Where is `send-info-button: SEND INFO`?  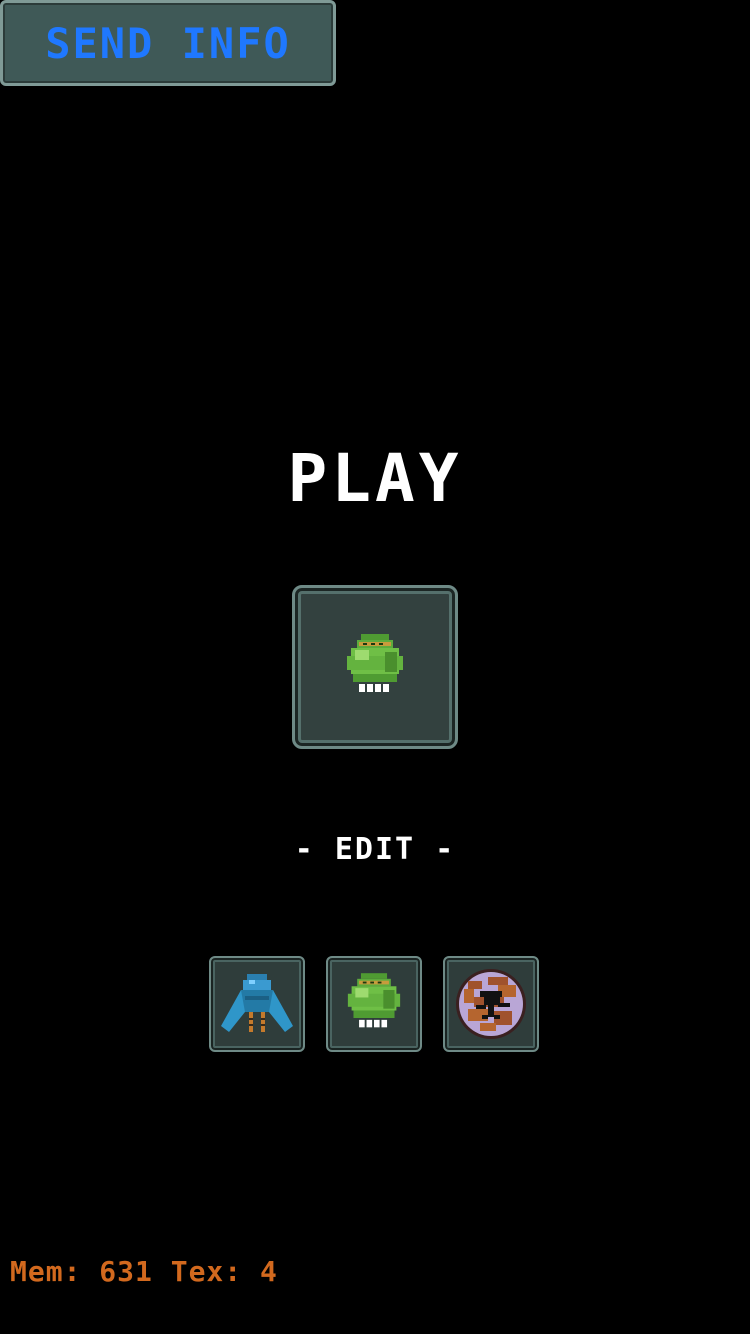
send-info-button: SEND INFO is located at coordinates (168, 43).